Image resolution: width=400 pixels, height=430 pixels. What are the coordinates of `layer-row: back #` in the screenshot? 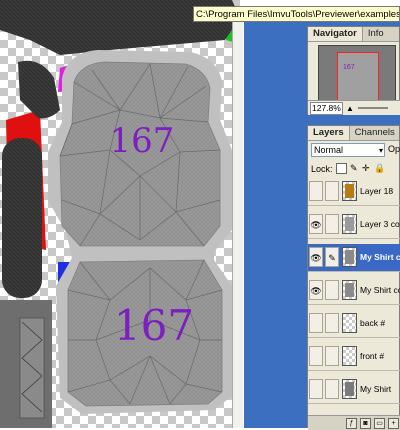 It's located at (354, 324).